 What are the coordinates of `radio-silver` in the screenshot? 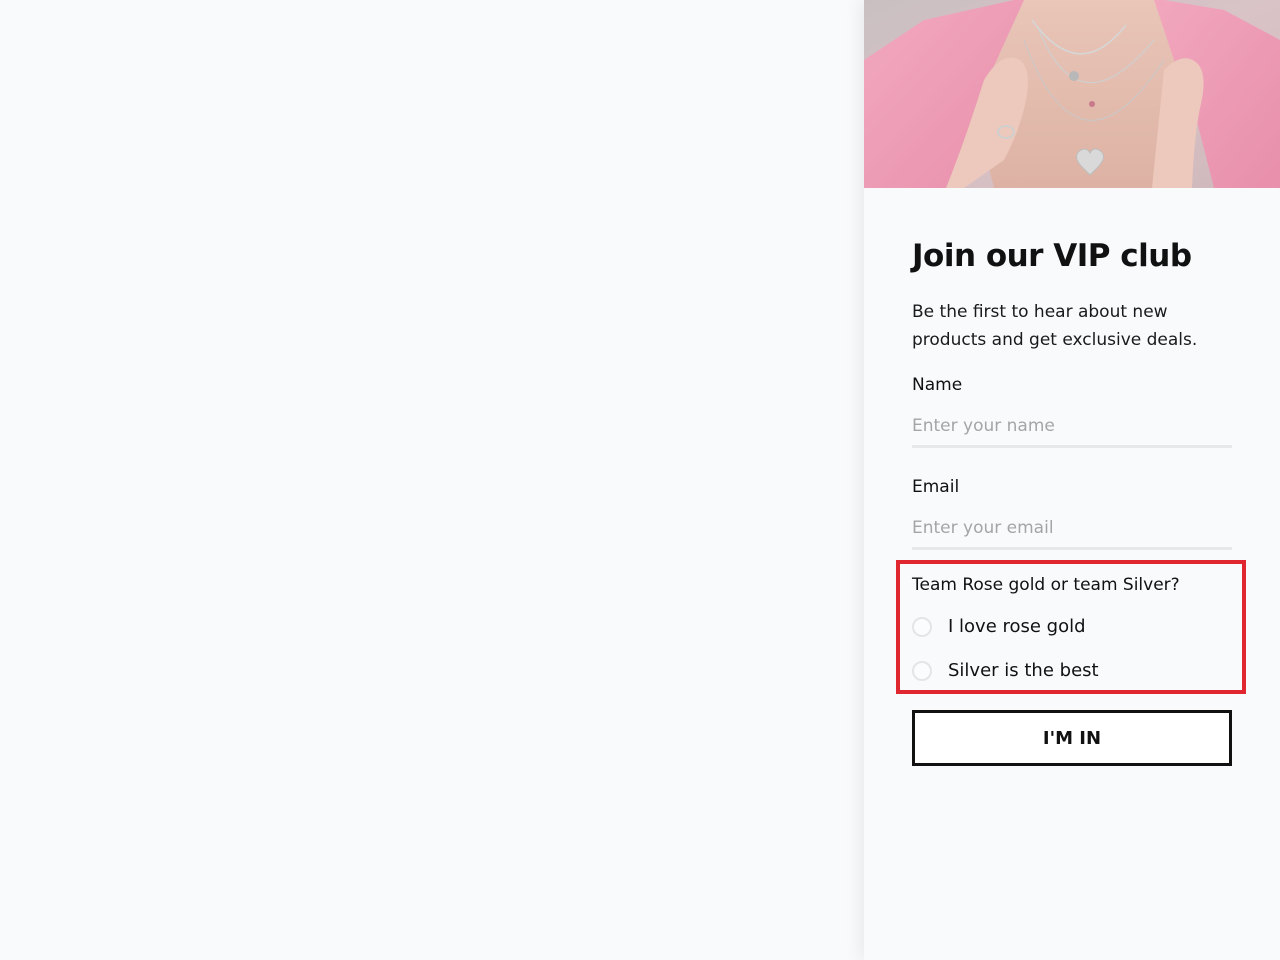 It's located at (922, 671).